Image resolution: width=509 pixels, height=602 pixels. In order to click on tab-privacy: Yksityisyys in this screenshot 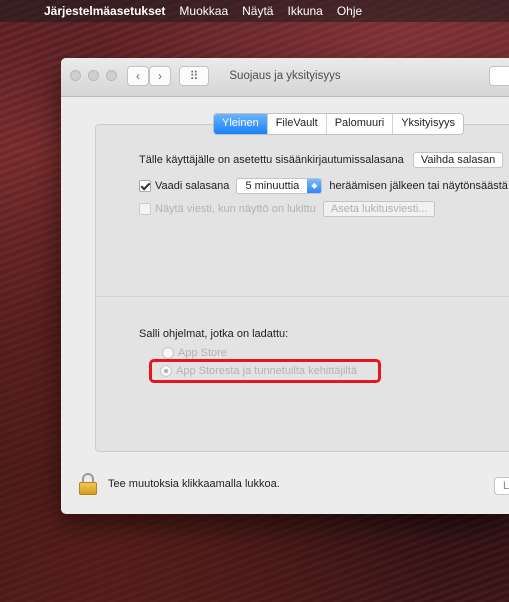, I will do `click(427, 124)`.